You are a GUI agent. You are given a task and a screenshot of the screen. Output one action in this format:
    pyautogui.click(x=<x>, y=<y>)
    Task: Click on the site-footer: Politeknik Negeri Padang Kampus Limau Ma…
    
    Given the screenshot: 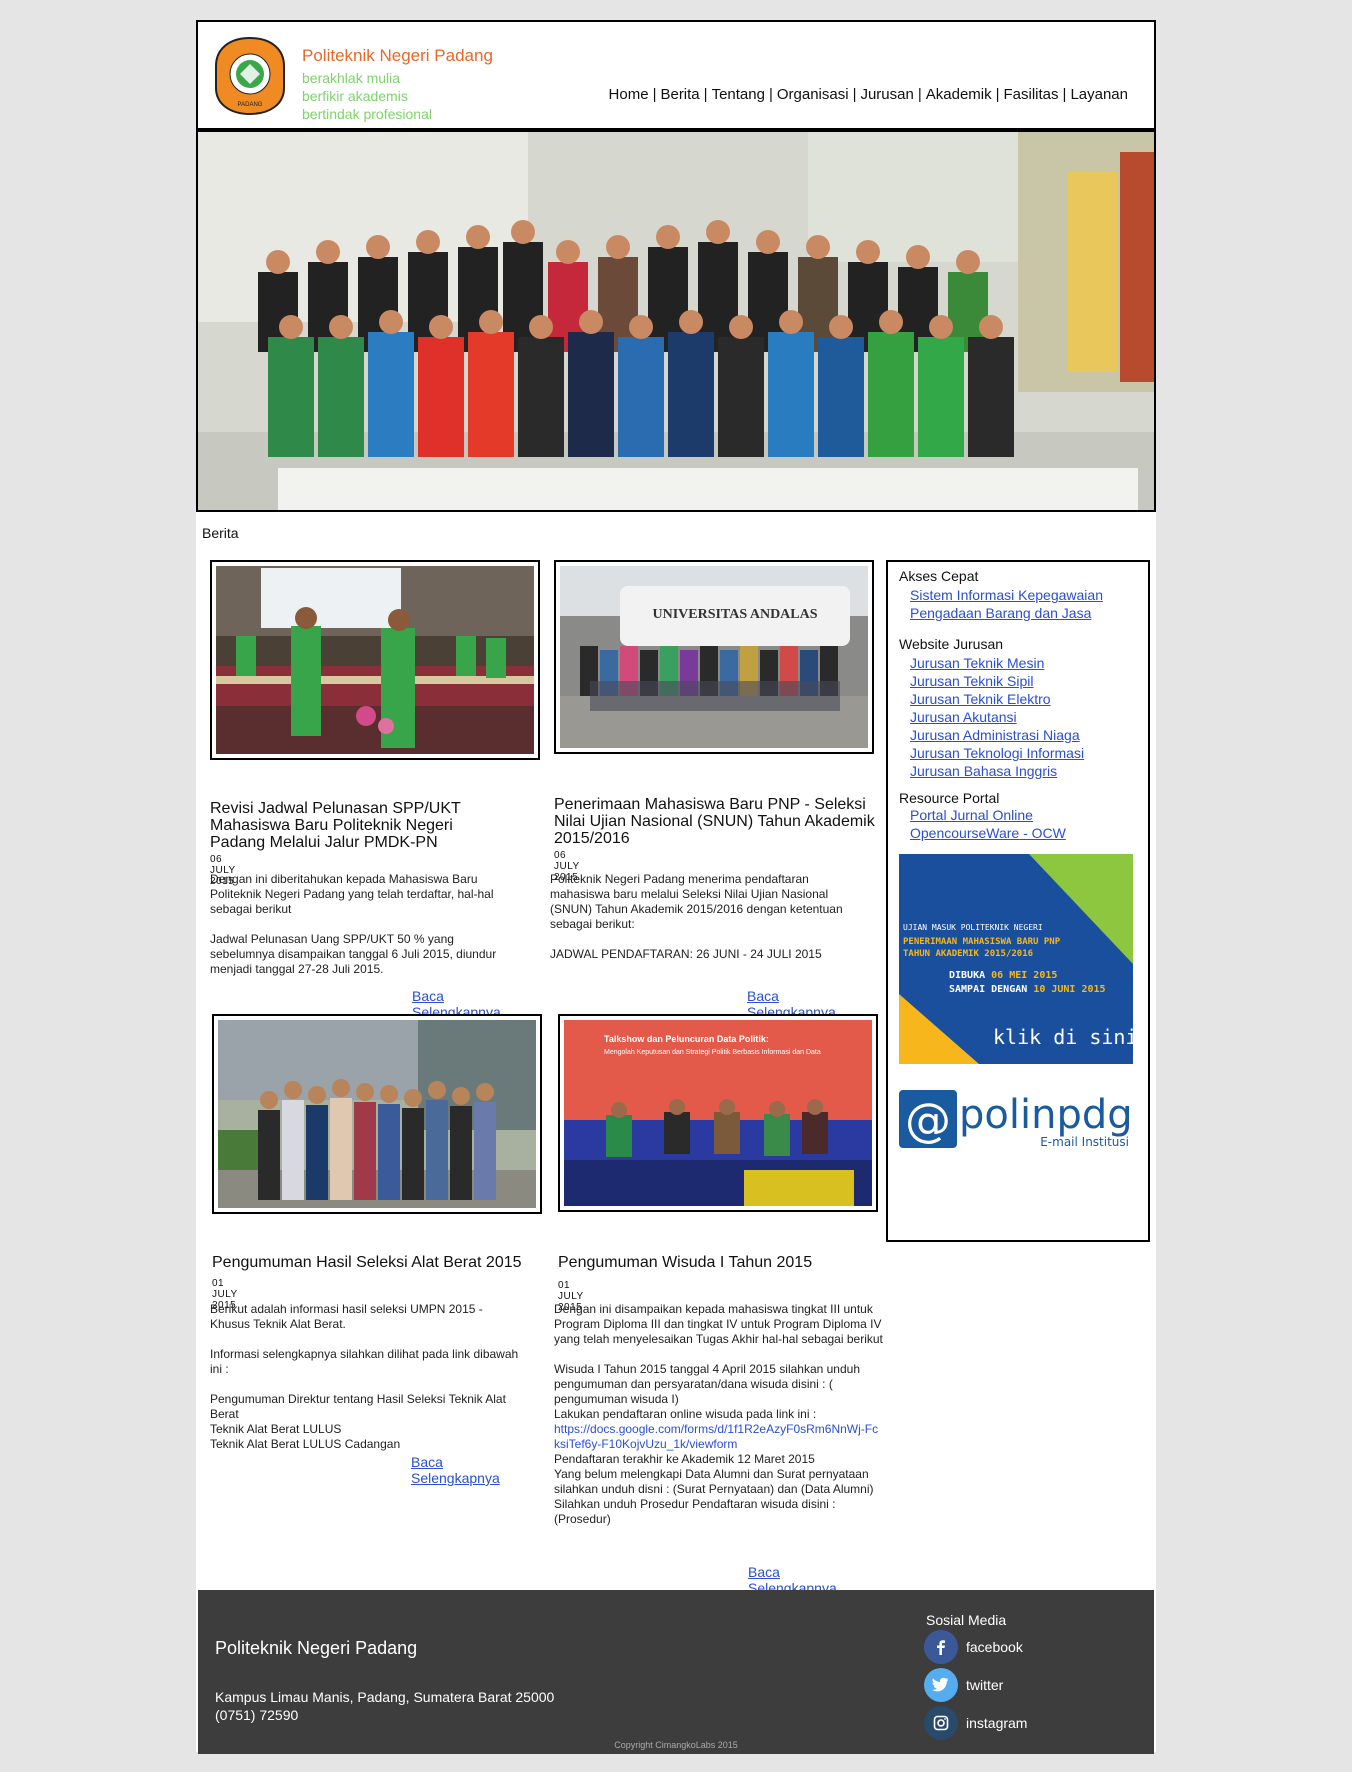 What is the action you would take?
    pyautogui.click(x=676, y=1672)
    